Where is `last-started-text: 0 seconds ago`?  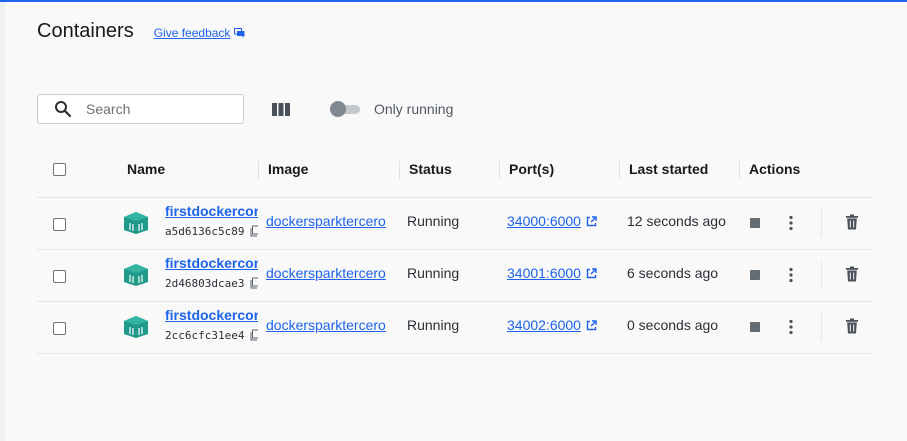
last-started-text: 0 seconds ago is located at coordinates (673, 325).